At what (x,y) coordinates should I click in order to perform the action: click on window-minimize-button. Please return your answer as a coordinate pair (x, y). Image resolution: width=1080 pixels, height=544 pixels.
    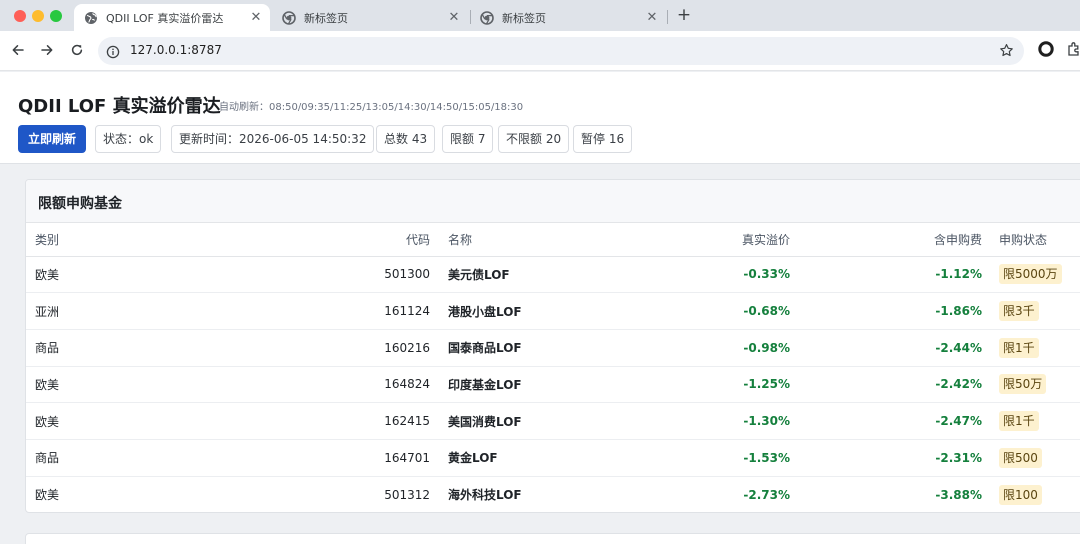
    Looking at the image, I should click on (38, 16).